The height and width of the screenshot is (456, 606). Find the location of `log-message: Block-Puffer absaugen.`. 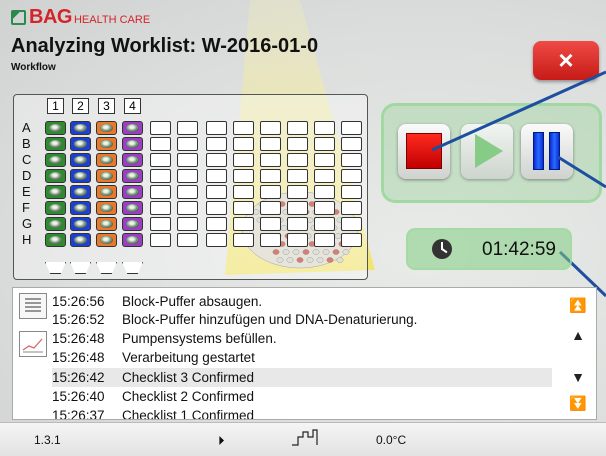

log-message: Block-Puffer absaugen. is located at coordinates (192, 301).